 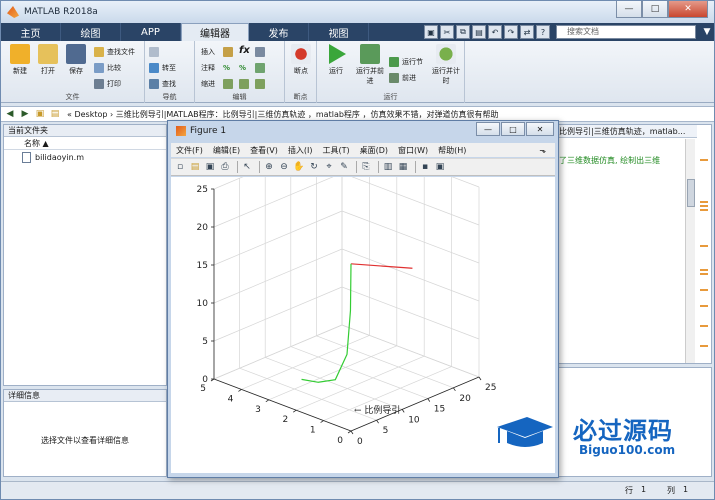 What do you see at coordinates (301, 71) in the screenshot?
I see `breakpoints-label: 断点` at bounding box center [301, 71].